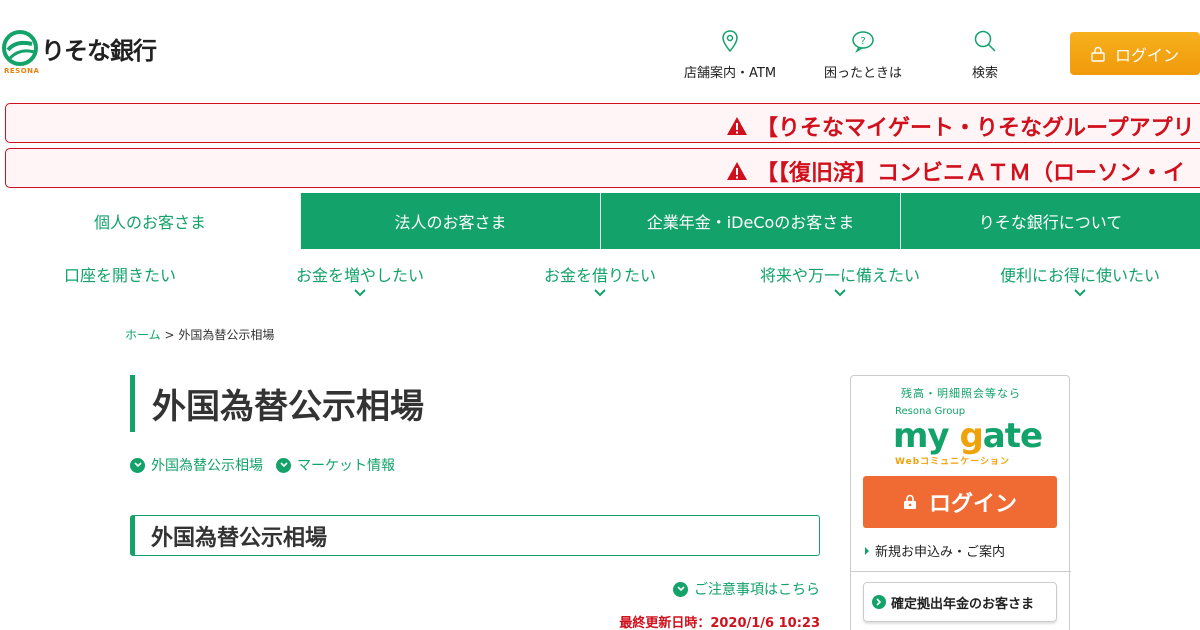 This screenshot has width=1200, height=630. Describe the element at coordinates (1079, 275) in the screenshot. I see `submenu-label: 便利にお得に使いたい` at that location.